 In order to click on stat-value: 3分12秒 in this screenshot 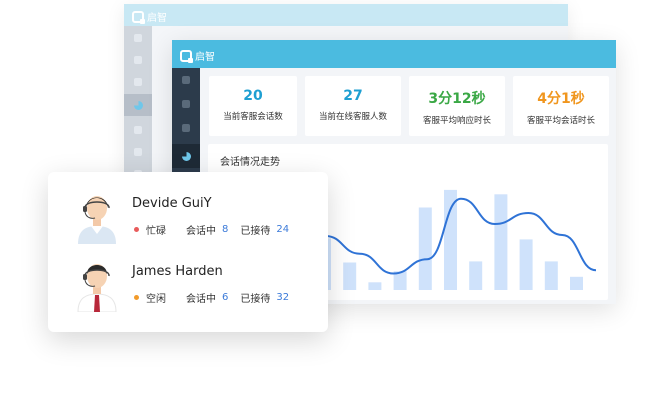, I will do `click(457, 99)`.